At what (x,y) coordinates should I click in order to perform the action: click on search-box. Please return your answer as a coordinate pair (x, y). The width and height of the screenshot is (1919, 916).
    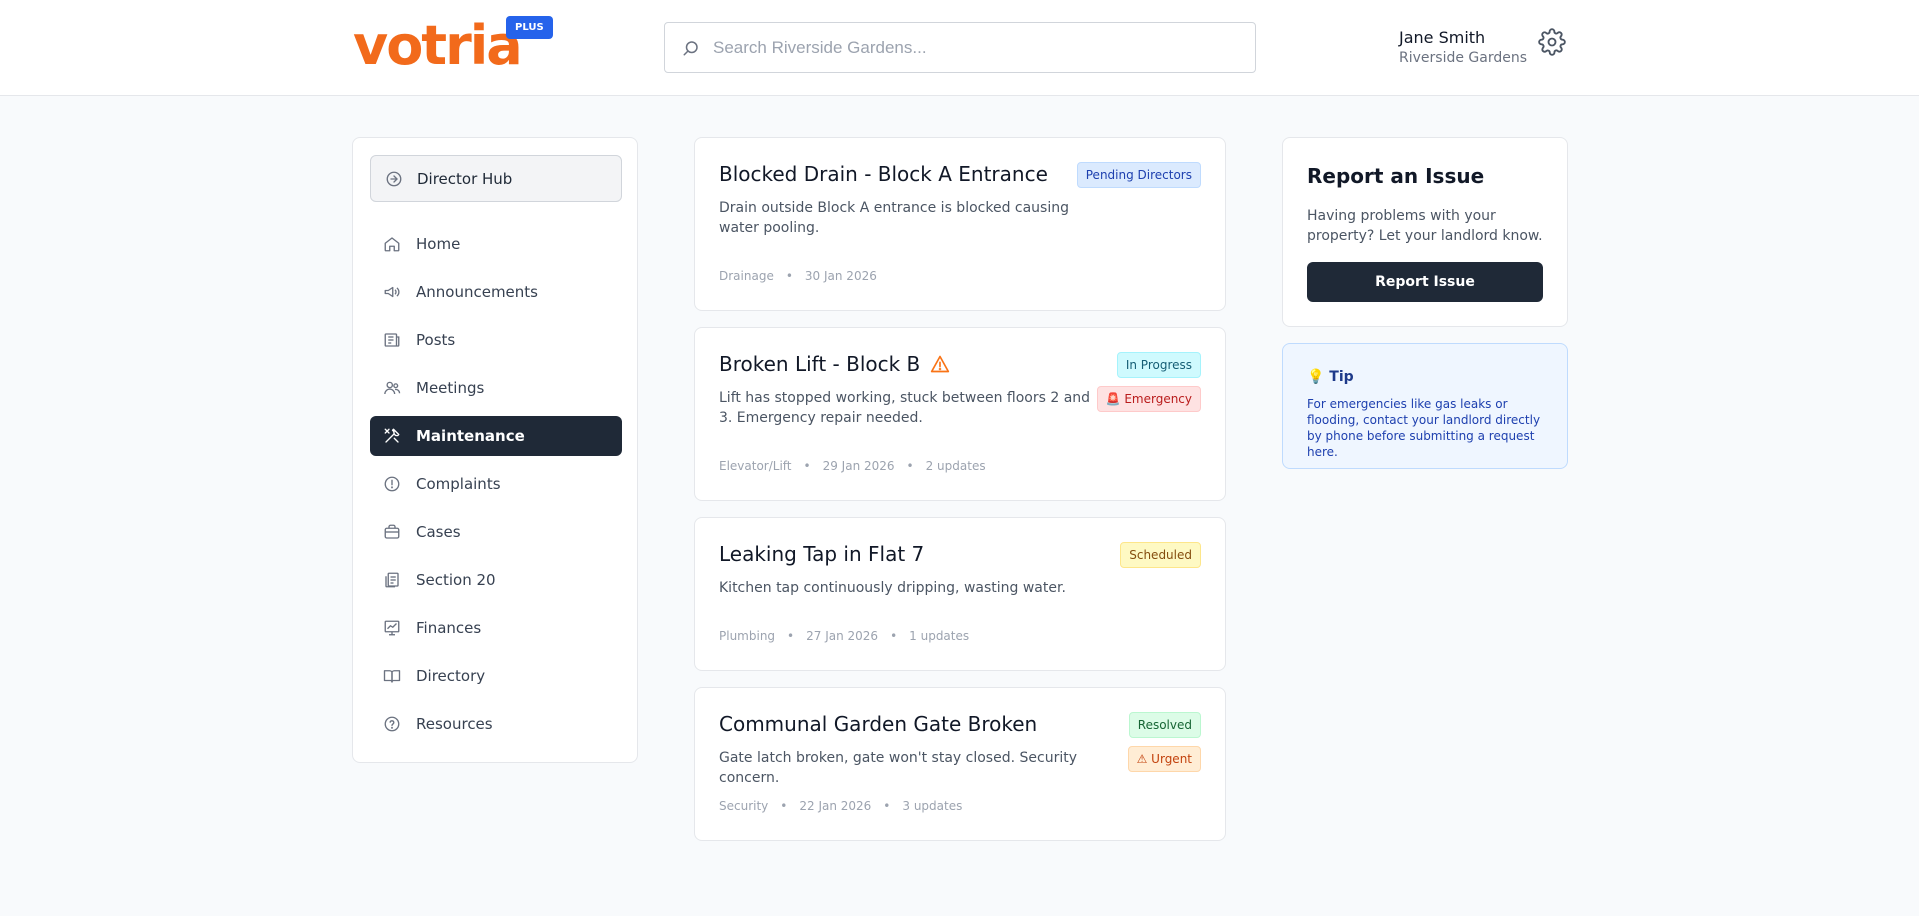
    Looking at the image, I should click on (960, 47).